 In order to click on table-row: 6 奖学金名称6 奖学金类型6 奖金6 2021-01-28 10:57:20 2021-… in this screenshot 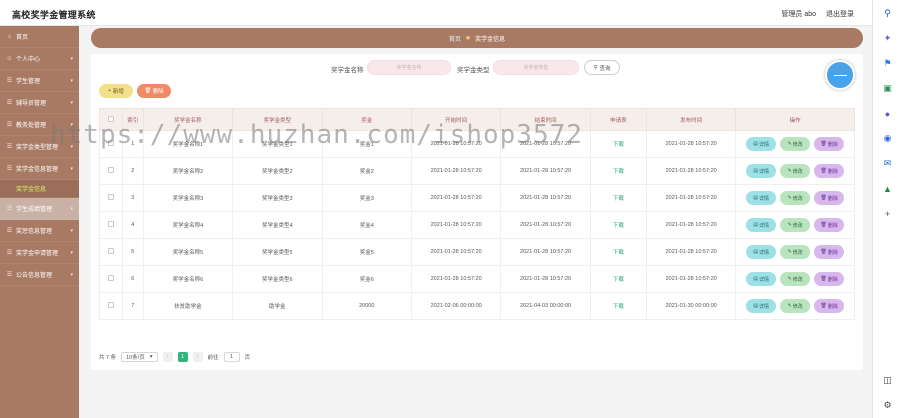, I will do `click(477, 279)`.